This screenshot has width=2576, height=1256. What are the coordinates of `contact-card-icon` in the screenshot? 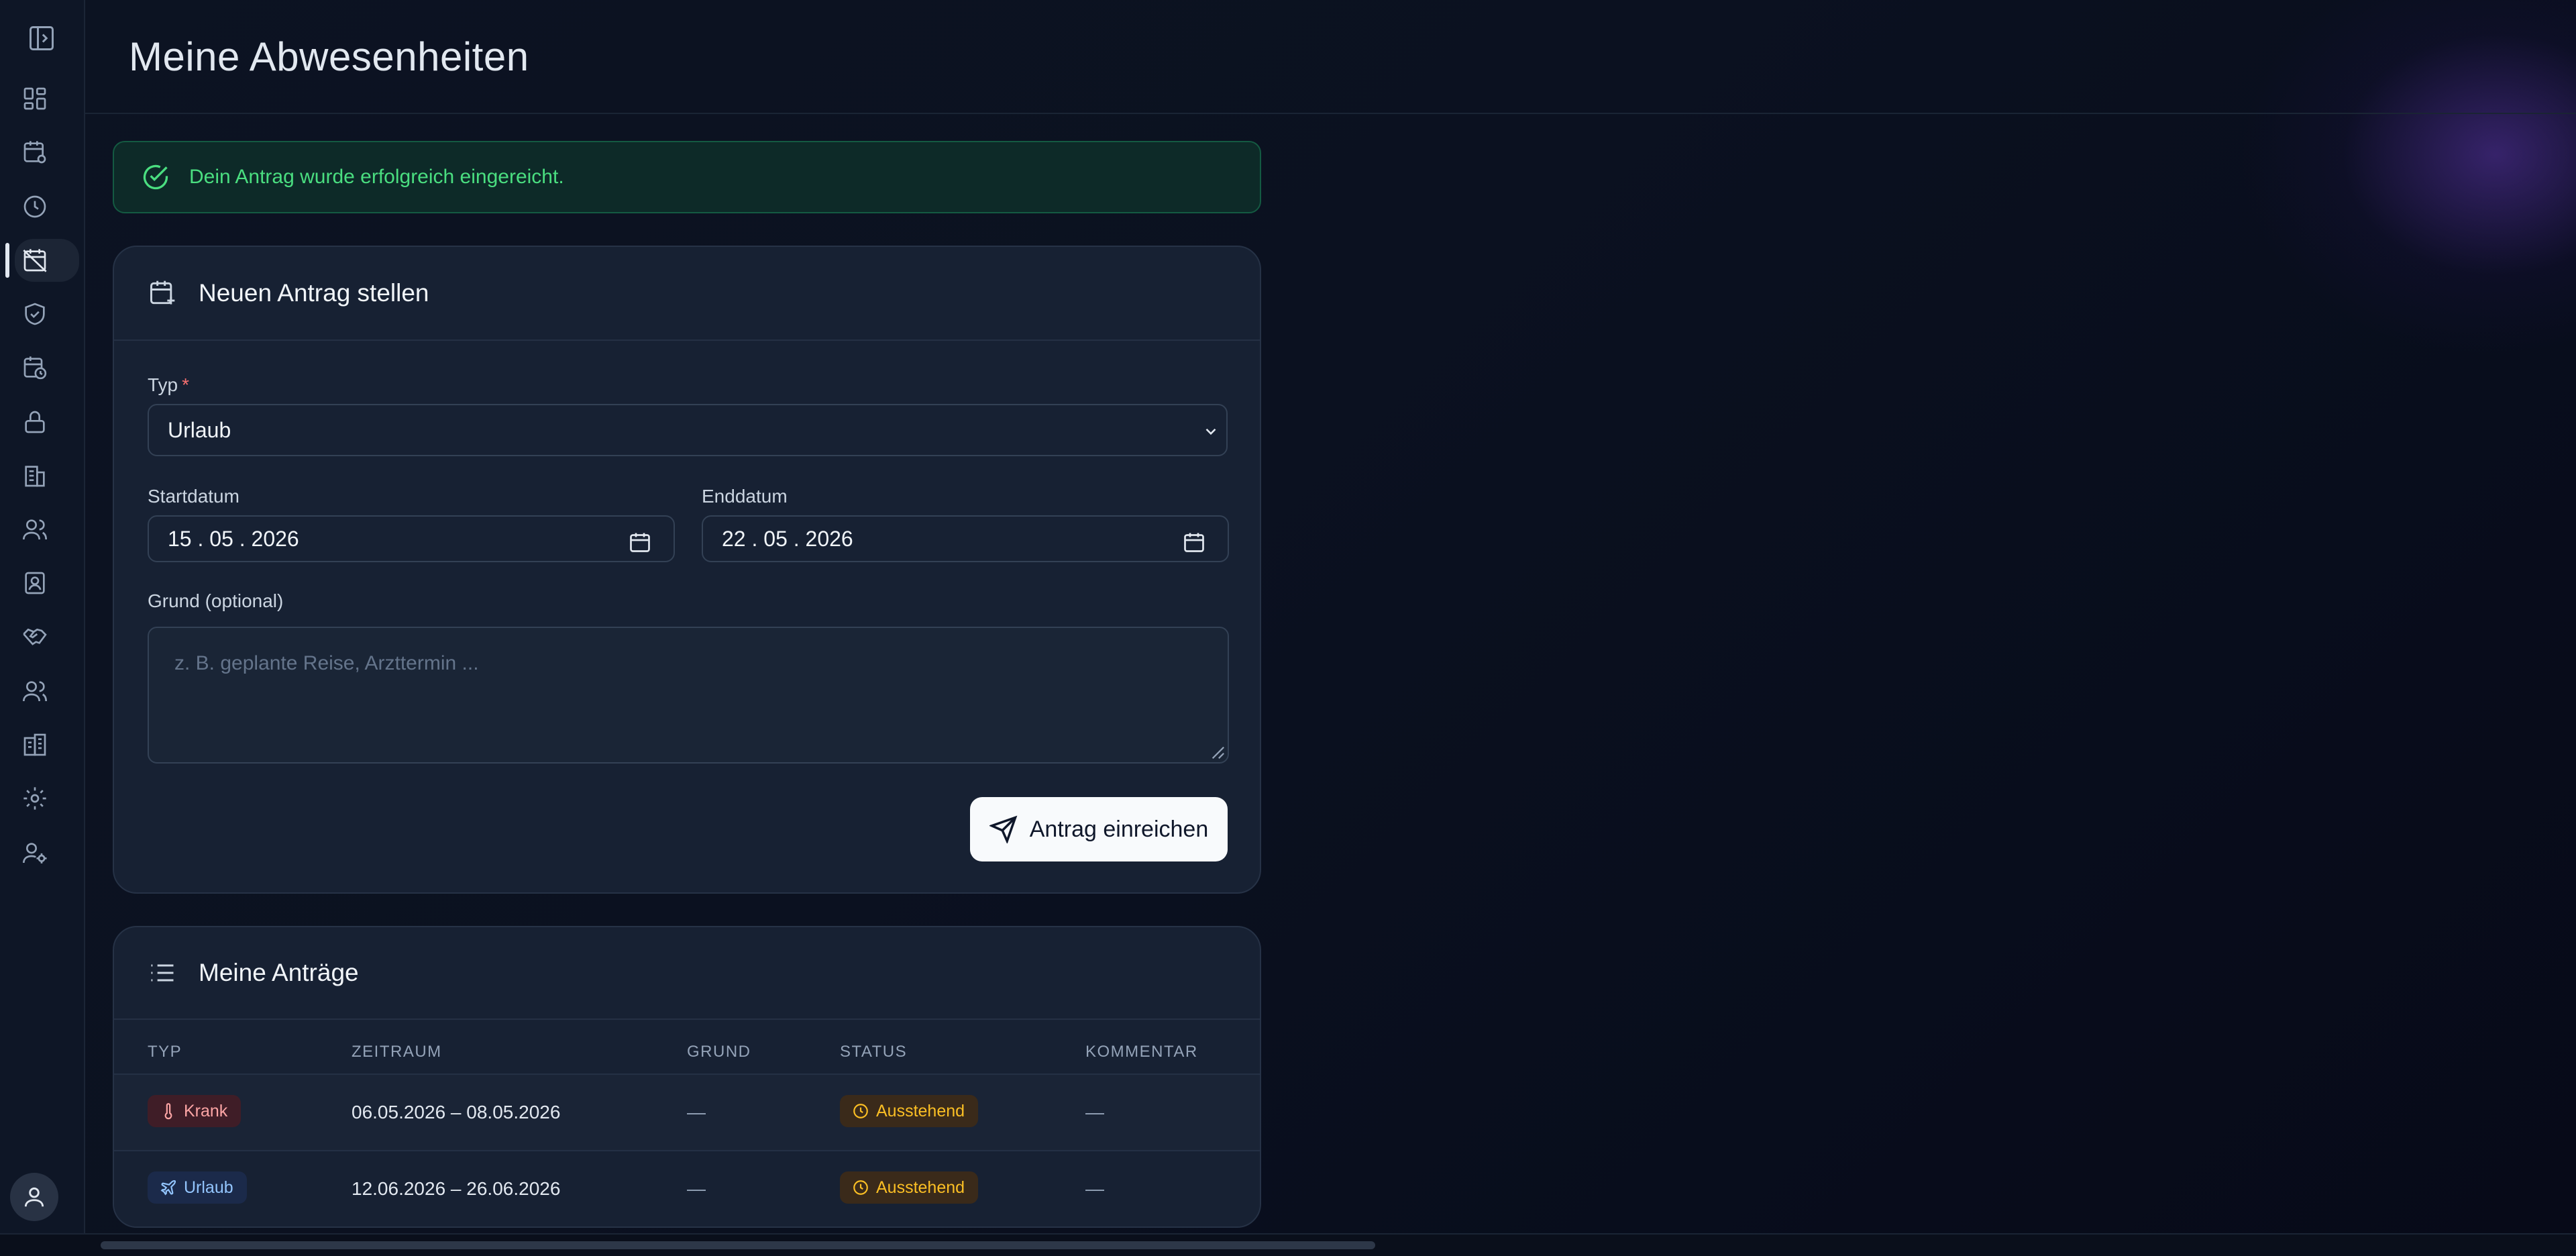 It's located at (35, 583).